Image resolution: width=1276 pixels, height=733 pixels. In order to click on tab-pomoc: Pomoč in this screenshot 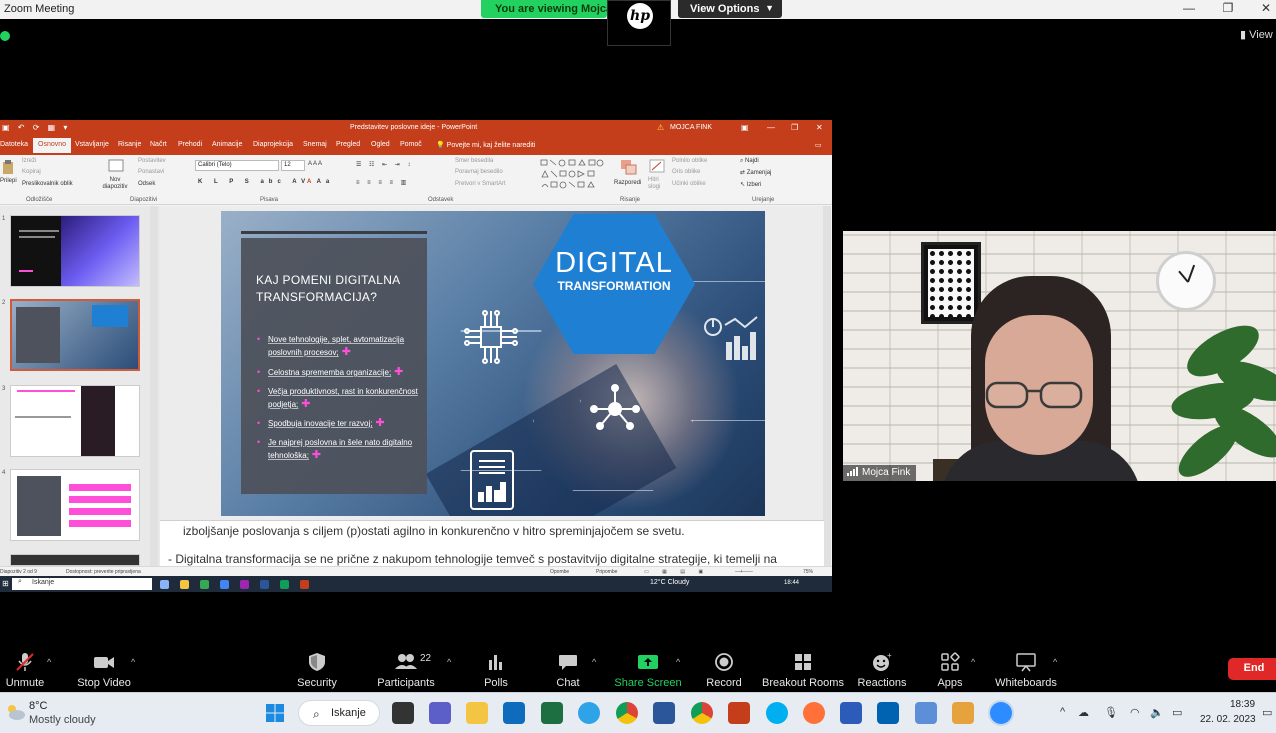, I will do `click(411, 144)`.